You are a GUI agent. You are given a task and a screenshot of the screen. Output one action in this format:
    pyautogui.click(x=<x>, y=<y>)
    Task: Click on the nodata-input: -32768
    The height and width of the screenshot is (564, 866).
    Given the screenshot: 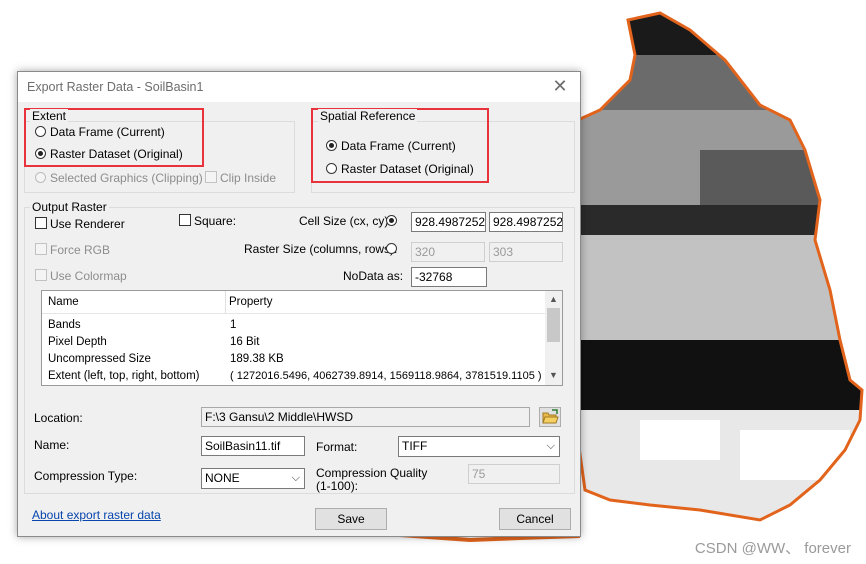 What is the action you would take?
    pyautogui.click(x=449, y=277)
    